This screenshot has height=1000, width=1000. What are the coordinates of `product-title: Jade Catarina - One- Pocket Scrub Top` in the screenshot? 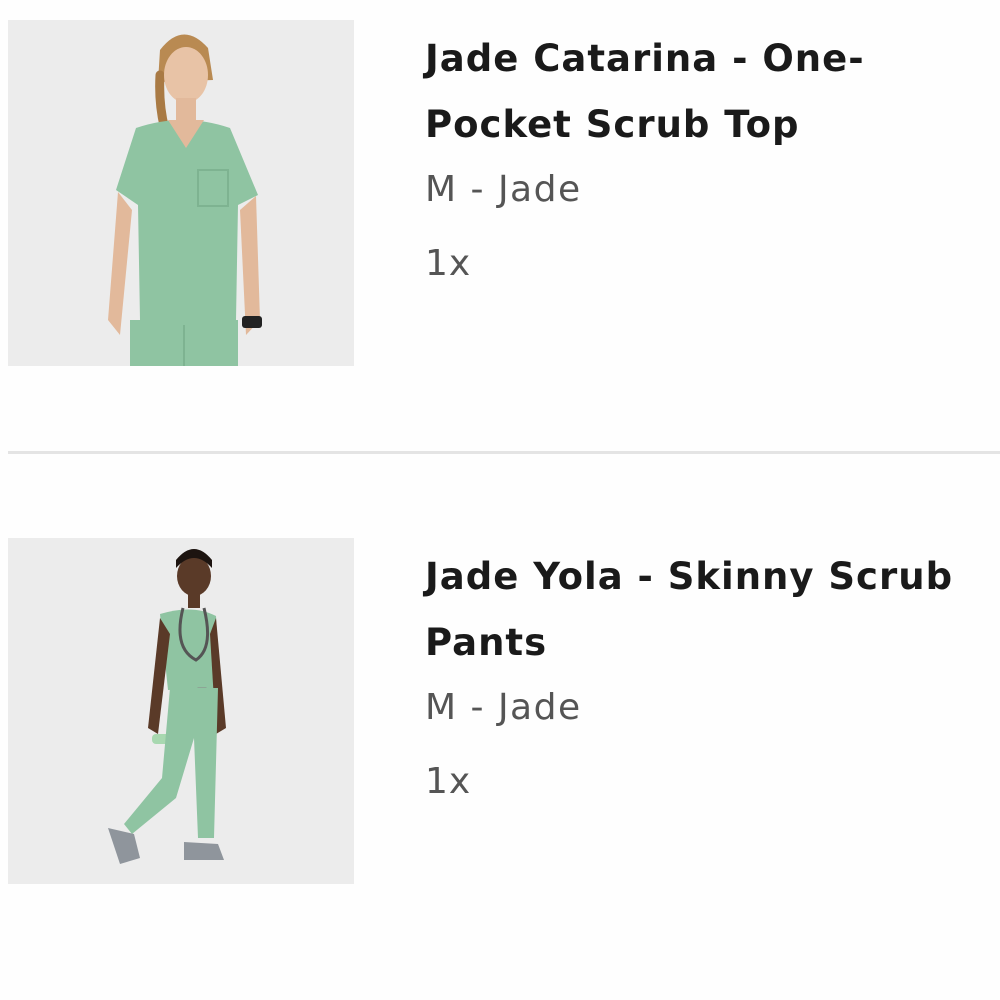 It's located at (712, 92).